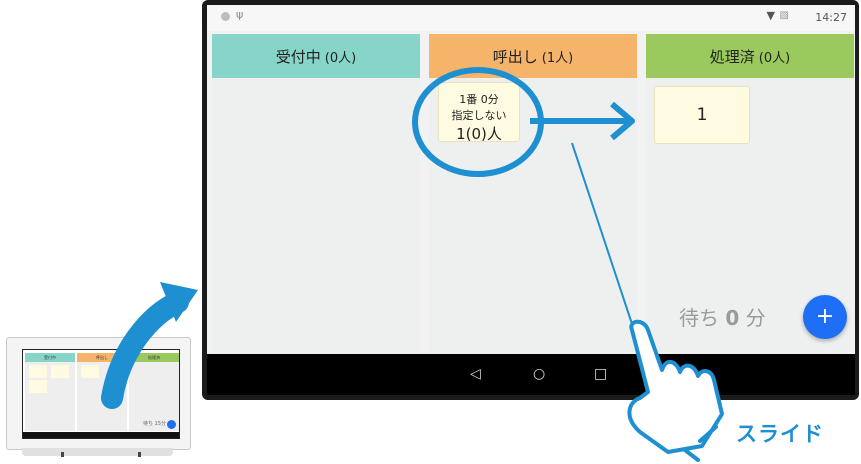 The image size is (861, 464). Describe the element at coordinates (675, 390) in the screenshot. I see `hand-icon` at that location.